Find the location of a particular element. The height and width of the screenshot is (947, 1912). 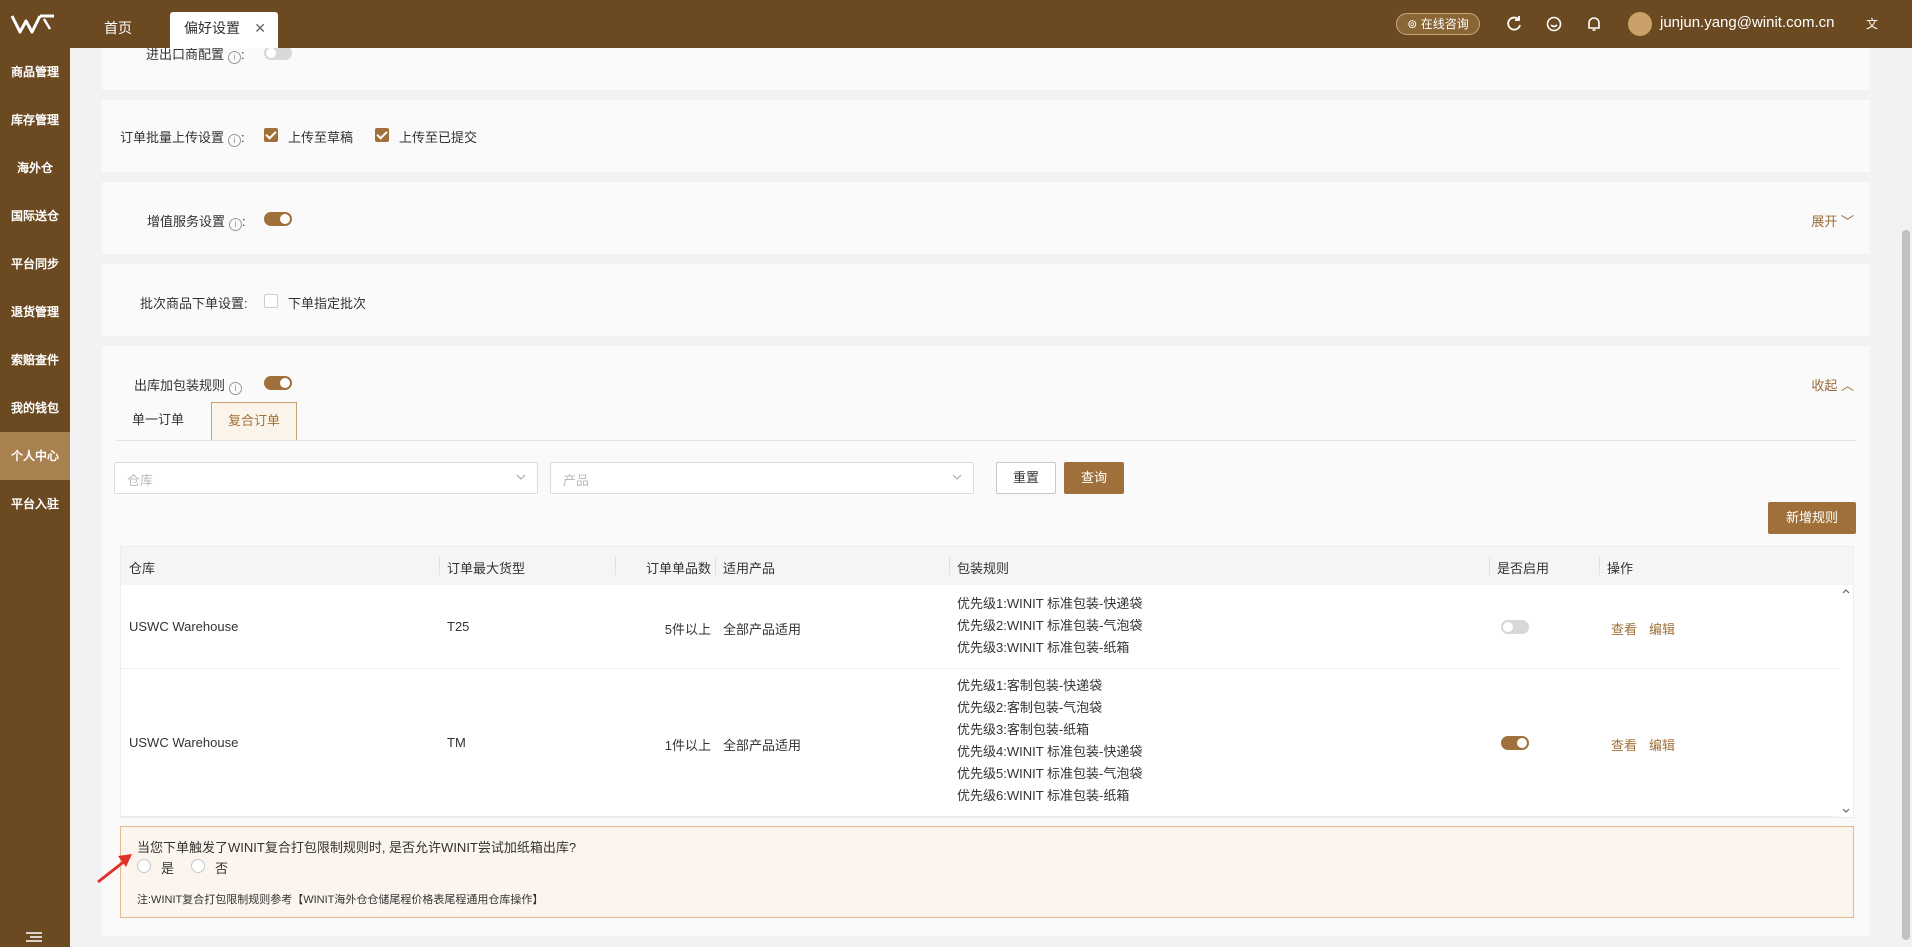

sidebar-item-label: 退货管理 is located at coordinates (34, 312).